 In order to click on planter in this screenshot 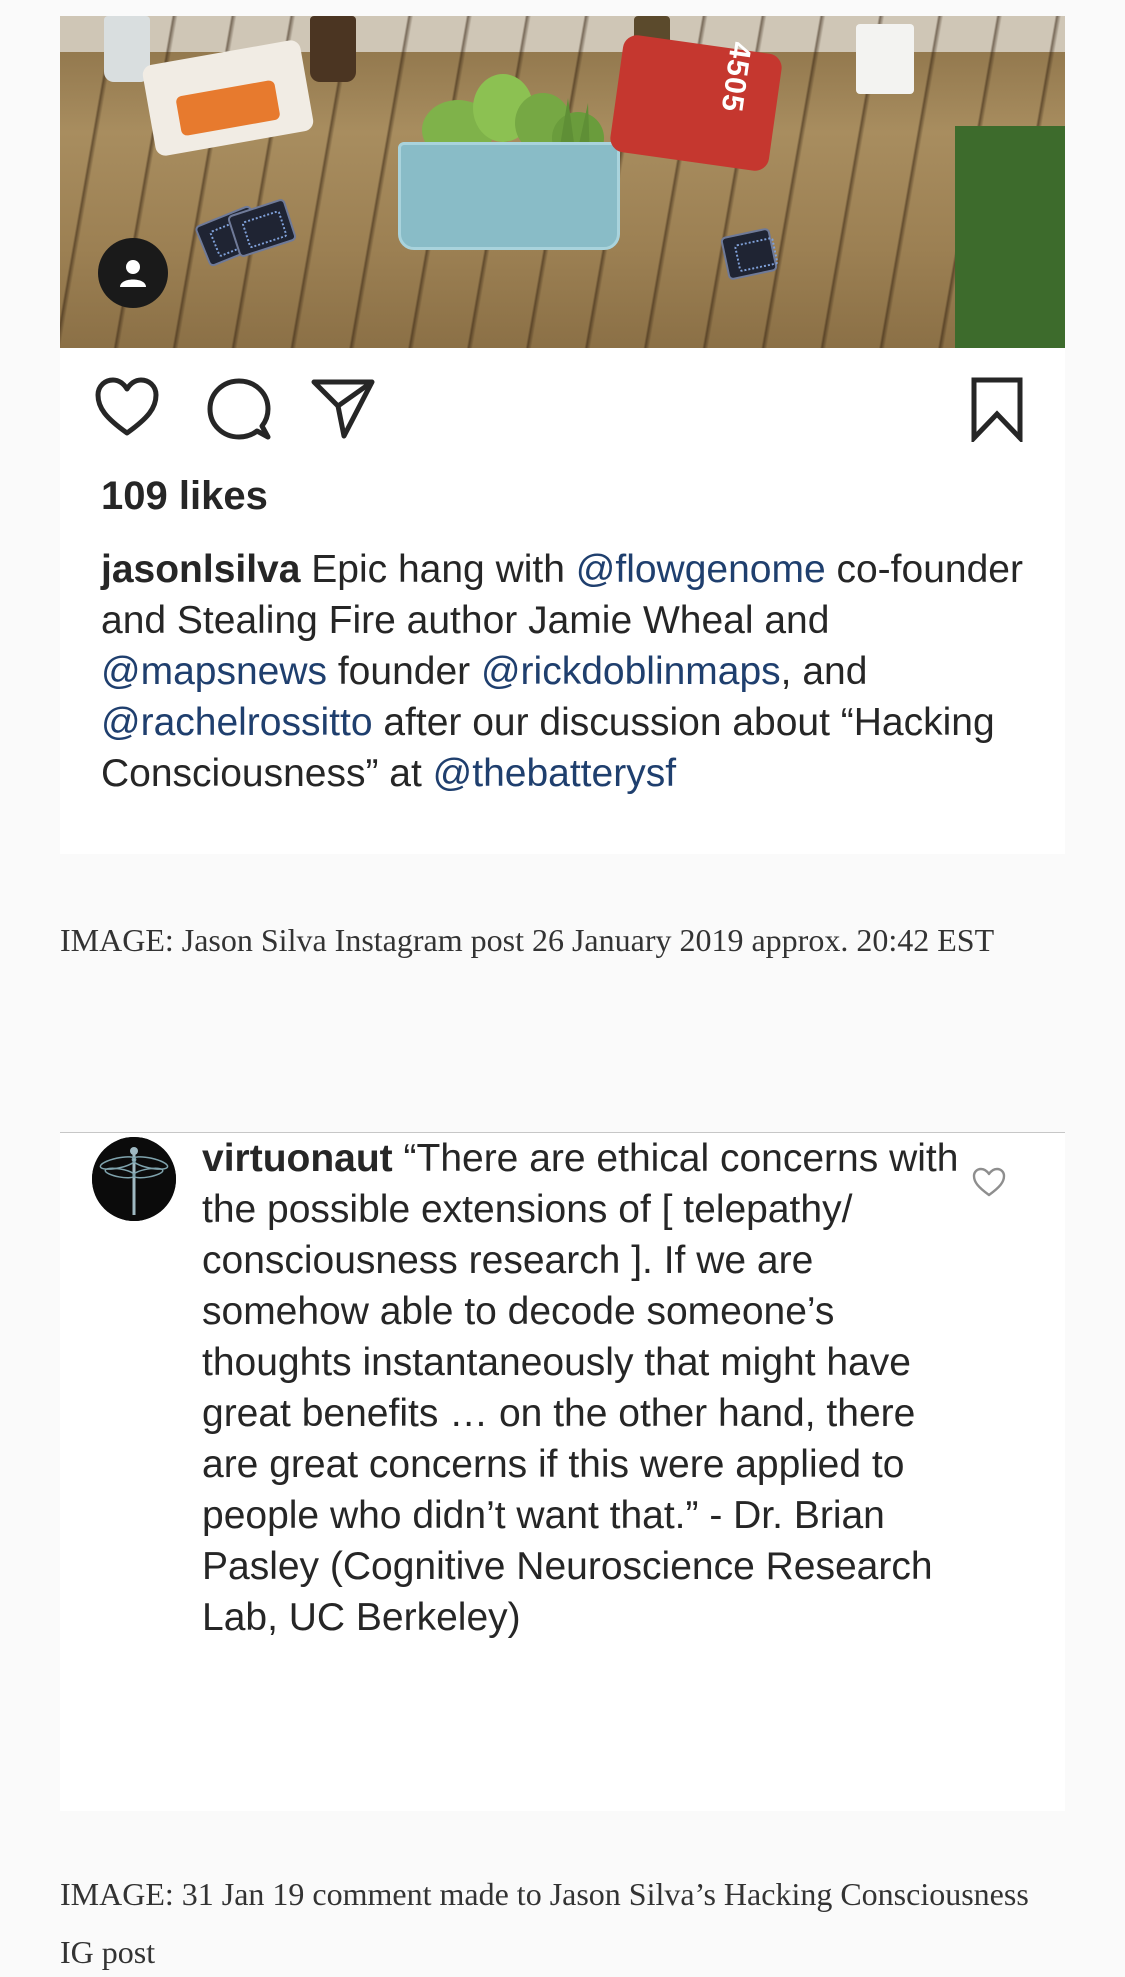, I will do `click(509, 196)`.